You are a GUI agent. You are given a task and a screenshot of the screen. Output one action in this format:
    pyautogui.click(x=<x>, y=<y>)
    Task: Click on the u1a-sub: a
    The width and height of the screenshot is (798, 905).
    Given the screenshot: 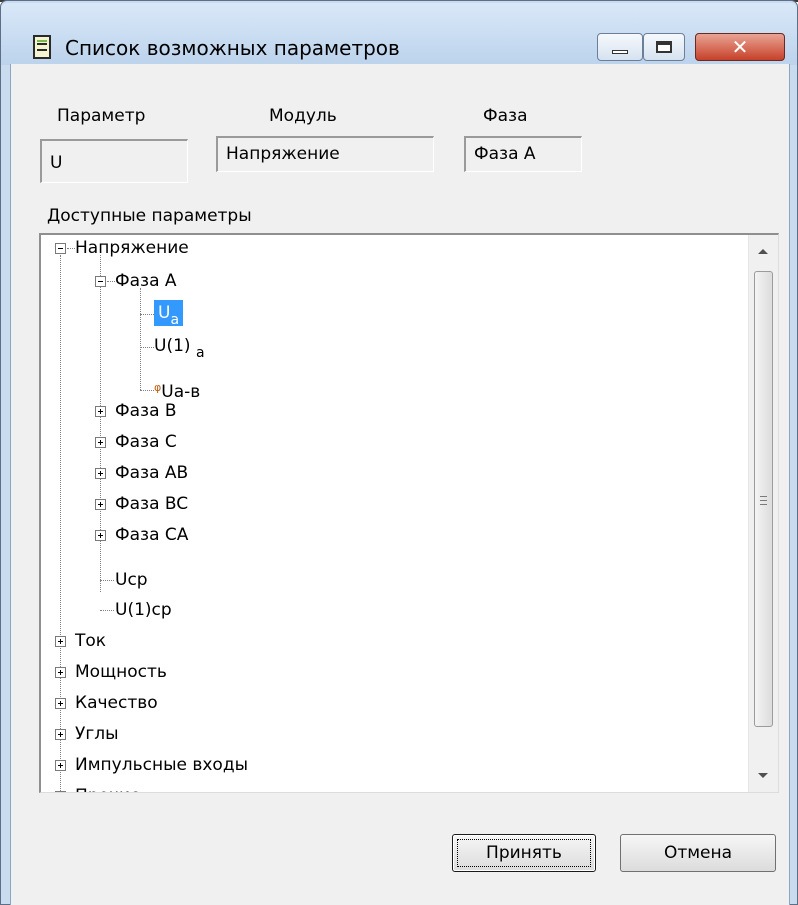 What is the action you would take?
    pyautogui.click(x=200, y=353)
    